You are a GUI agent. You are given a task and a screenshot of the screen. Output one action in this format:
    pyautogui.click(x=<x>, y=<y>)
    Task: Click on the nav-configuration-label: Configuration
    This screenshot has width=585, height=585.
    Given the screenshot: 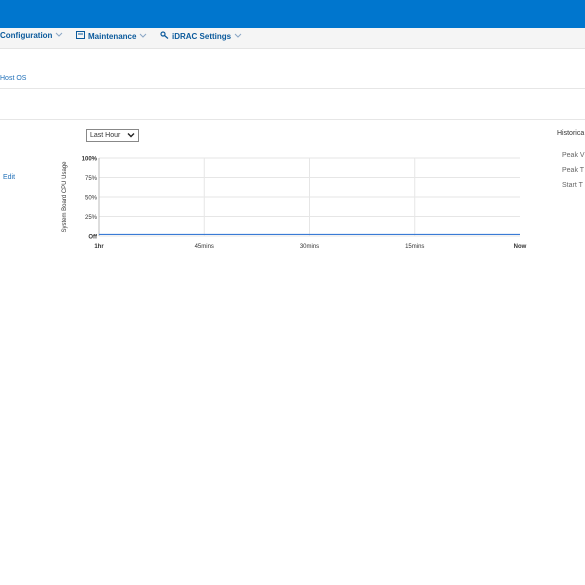 What is the action you would take?
    pyautogui.click(x=26, y=35)
    